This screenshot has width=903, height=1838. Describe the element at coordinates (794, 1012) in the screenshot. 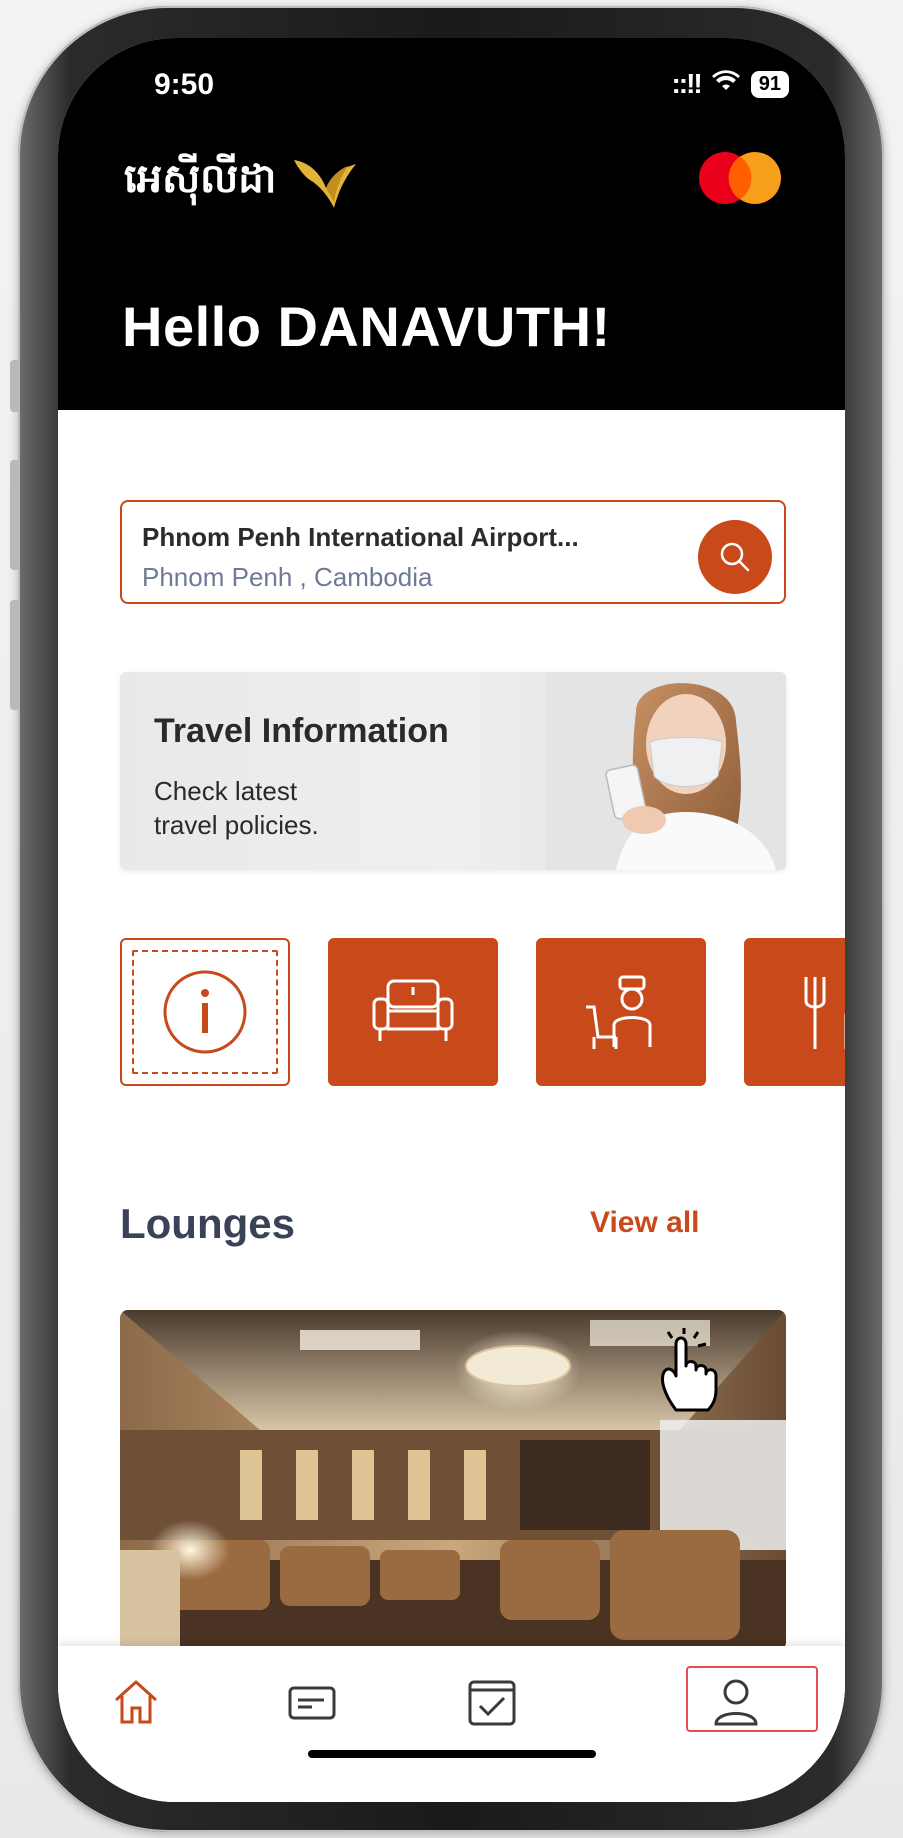

I see `dining-tile` at that location.